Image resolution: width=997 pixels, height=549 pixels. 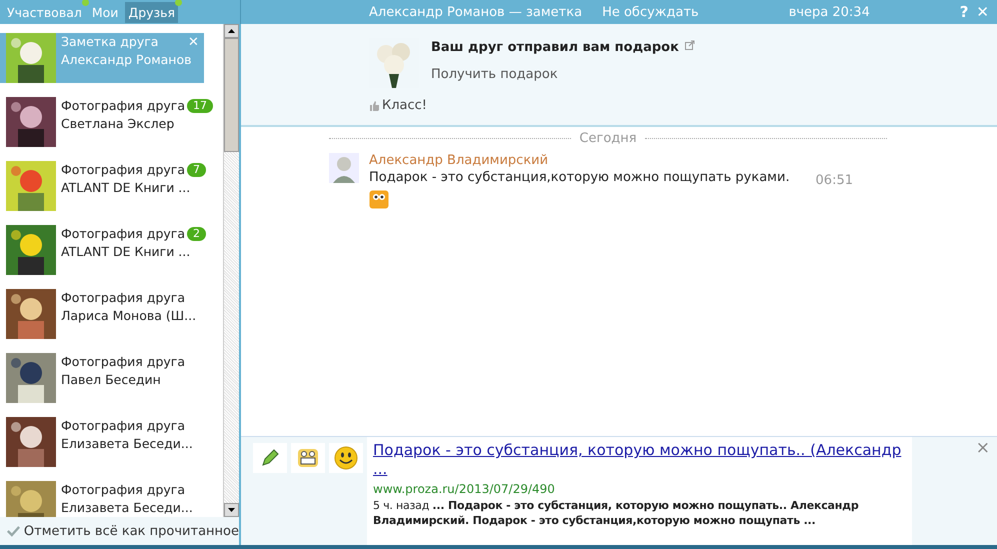 What do you see at coordinates (151, 12) in the screenshot?
I see `tab: Друзья` at bounding box center [151, 12].